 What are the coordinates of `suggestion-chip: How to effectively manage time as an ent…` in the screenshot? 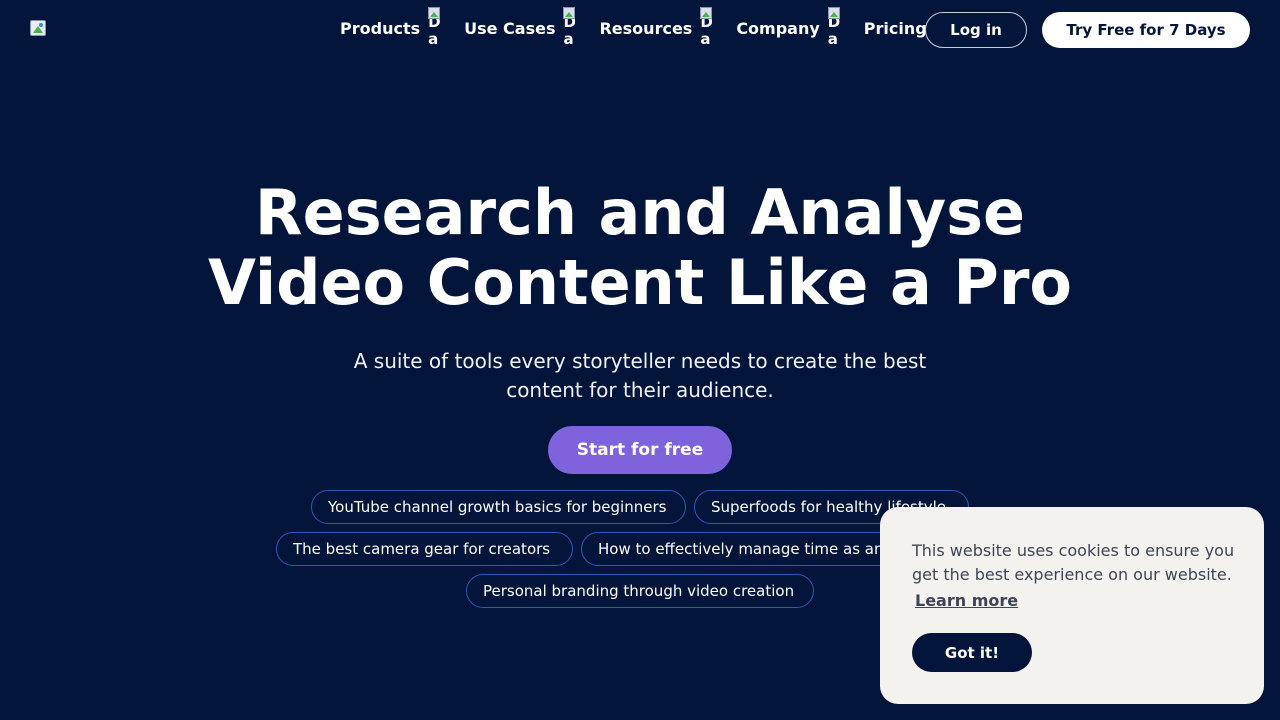 It's located at (751, 549).